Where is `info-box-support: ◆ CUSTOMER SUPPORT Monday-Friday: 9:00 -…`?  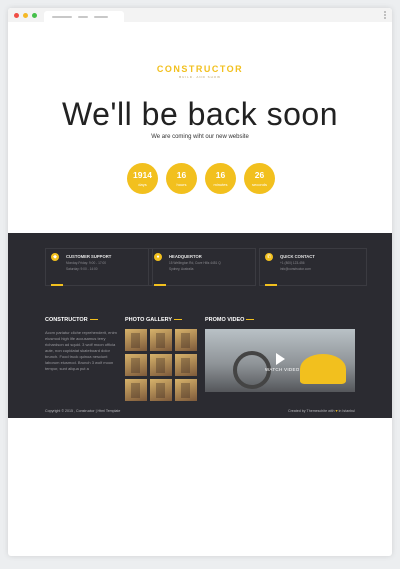
info-box-support: ◆ CUSTOMER SUPPORT Monday-Friday: 9:00 -… is located at coordinates (99, 267).